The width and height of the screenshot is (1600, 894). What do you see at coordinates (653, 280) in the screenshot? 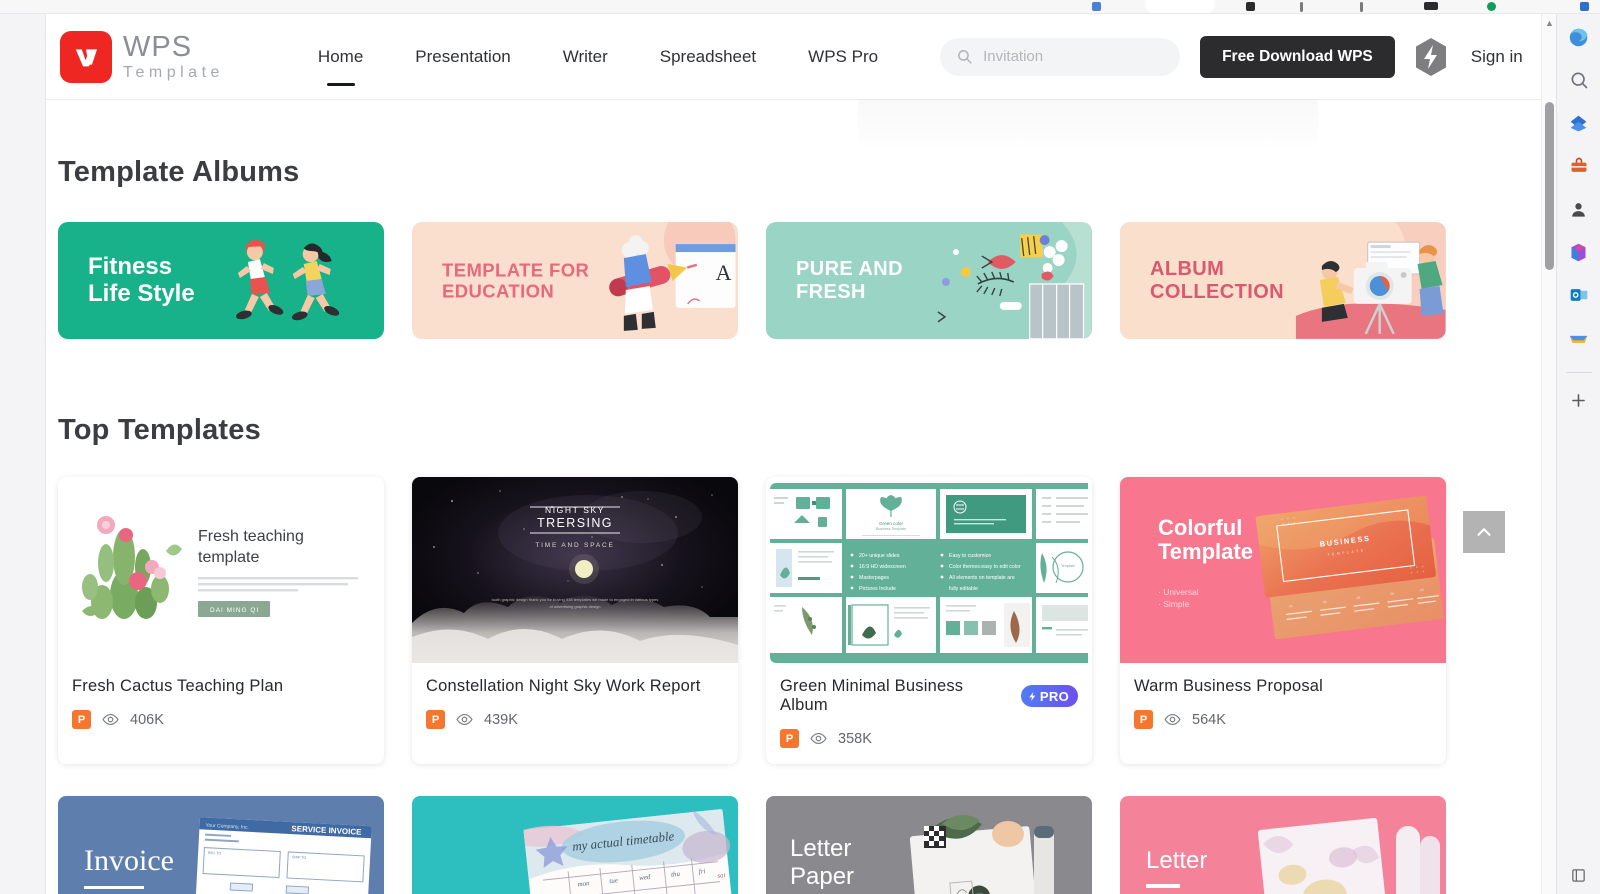
I see `album-artwork-pencil: A` at bounding box center [653, 280].